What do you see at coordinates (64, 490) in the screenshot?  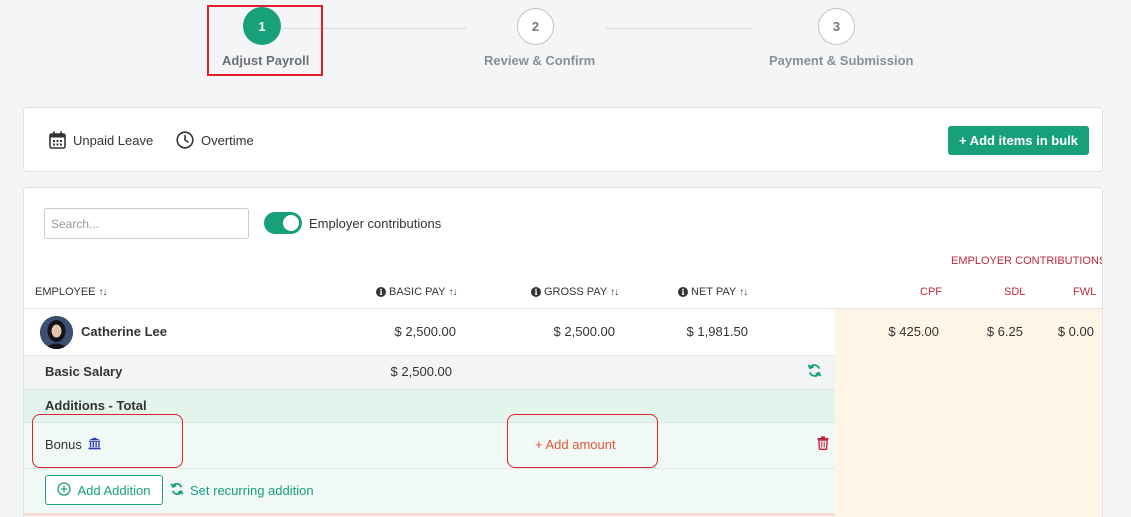 I see `plus-circle-icon` at bounding box center [64, 490].